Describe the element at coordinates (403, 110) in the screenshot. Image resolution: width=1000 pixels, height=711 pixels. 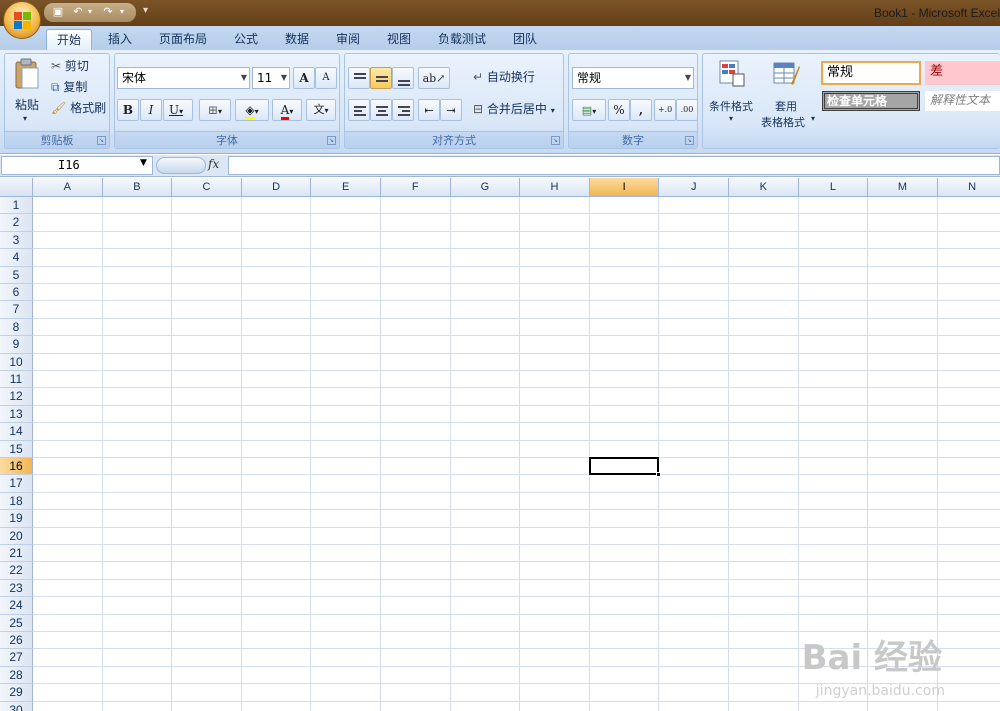
I see `align-right-button` at that location.